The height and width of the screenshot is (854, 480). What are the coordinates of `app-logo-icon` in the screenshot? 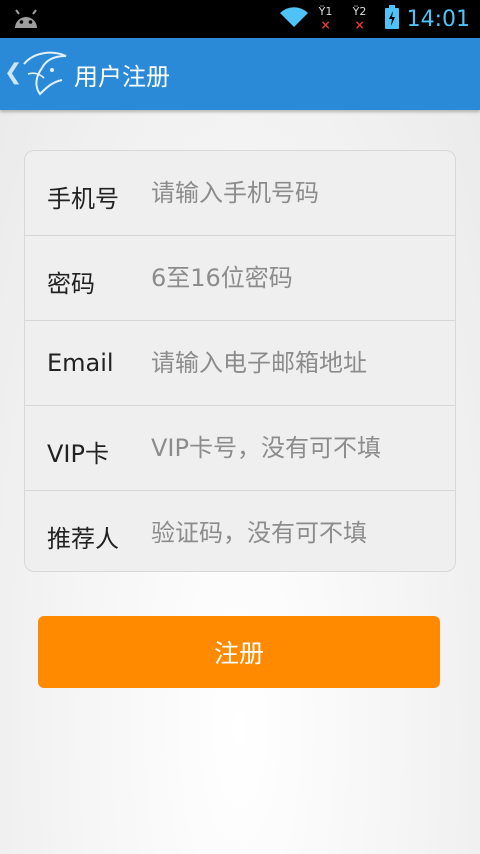 It's located at (44, 76).